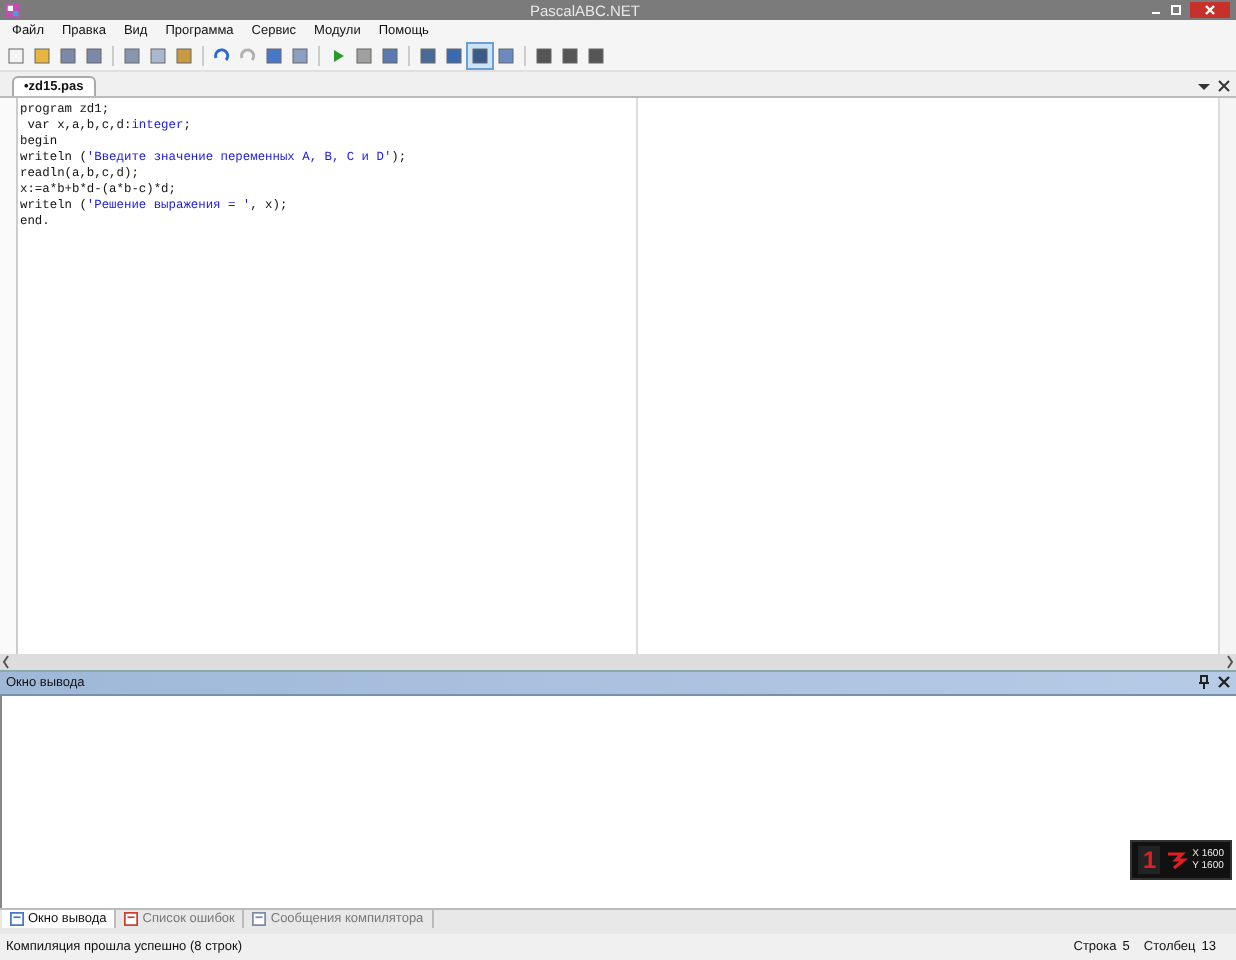  What do you see at coordinates (1227, 376) in the screenshot?
I see `vertical-scrollbar` at bounding box center [1227, 376].